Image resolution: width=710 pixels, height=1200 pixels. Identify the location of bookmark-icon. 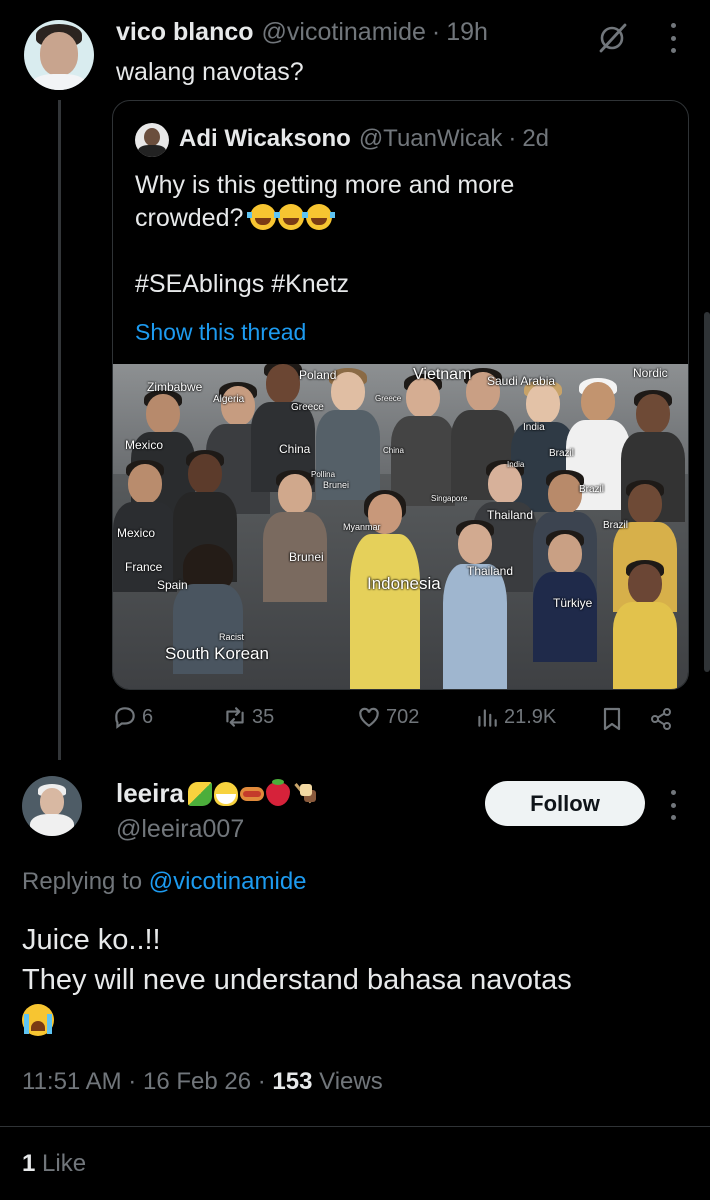
(612, 719).